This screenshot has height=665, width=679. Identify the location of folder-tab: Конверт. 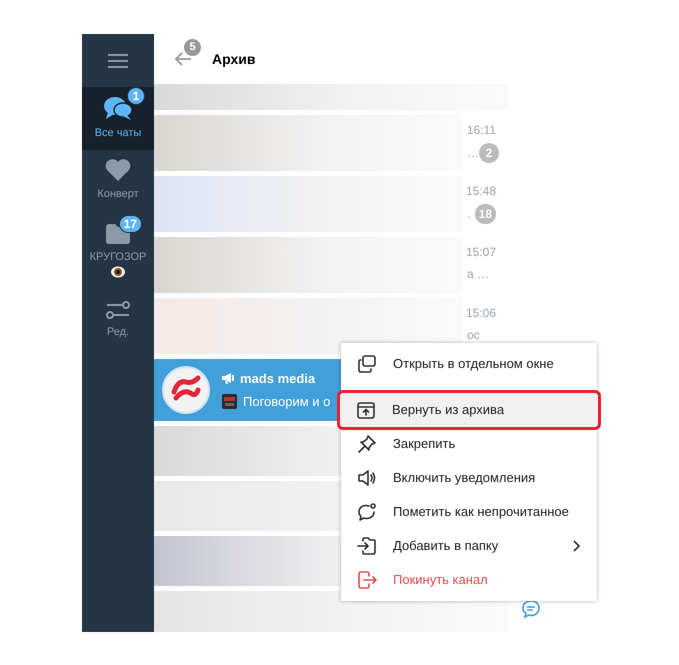
(118, 181).